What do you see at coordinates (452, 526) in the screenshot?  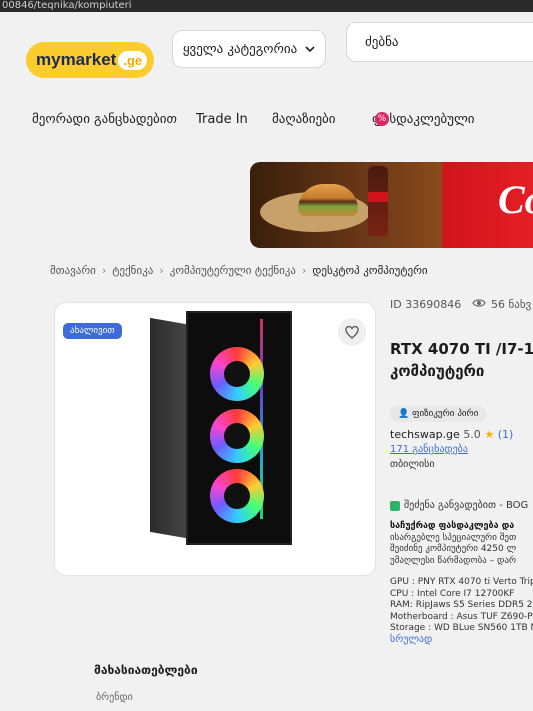 I see `description-headline: საჩუქრად ფასდაკლება და` at bounding box center [452, 526].